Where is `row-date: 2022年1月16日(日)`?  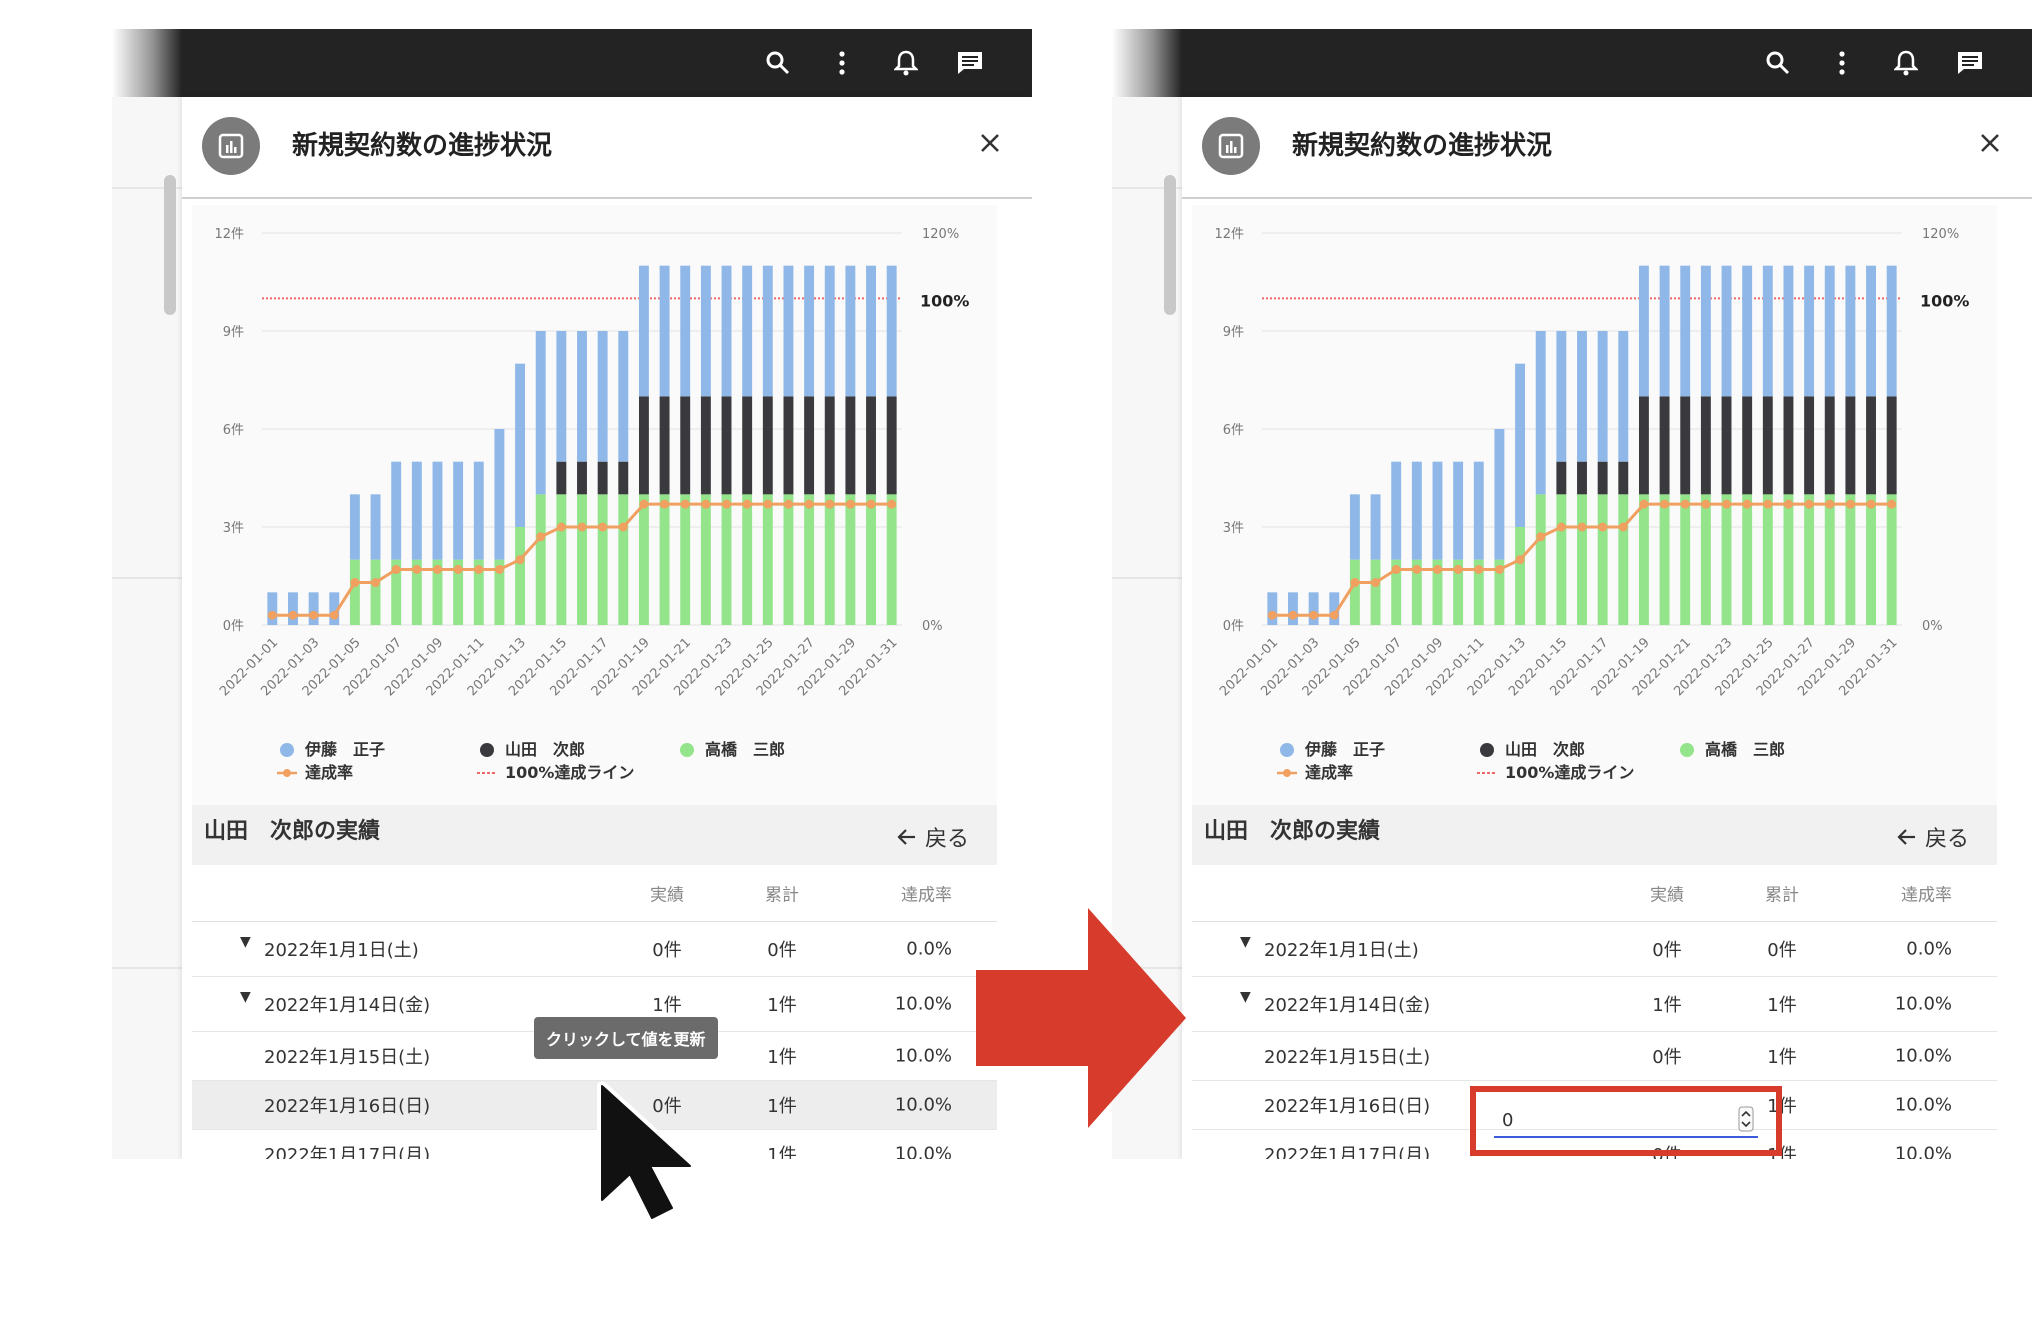 row-date: 2022年1月16日(日) is located at coordinates (1347, 1106).